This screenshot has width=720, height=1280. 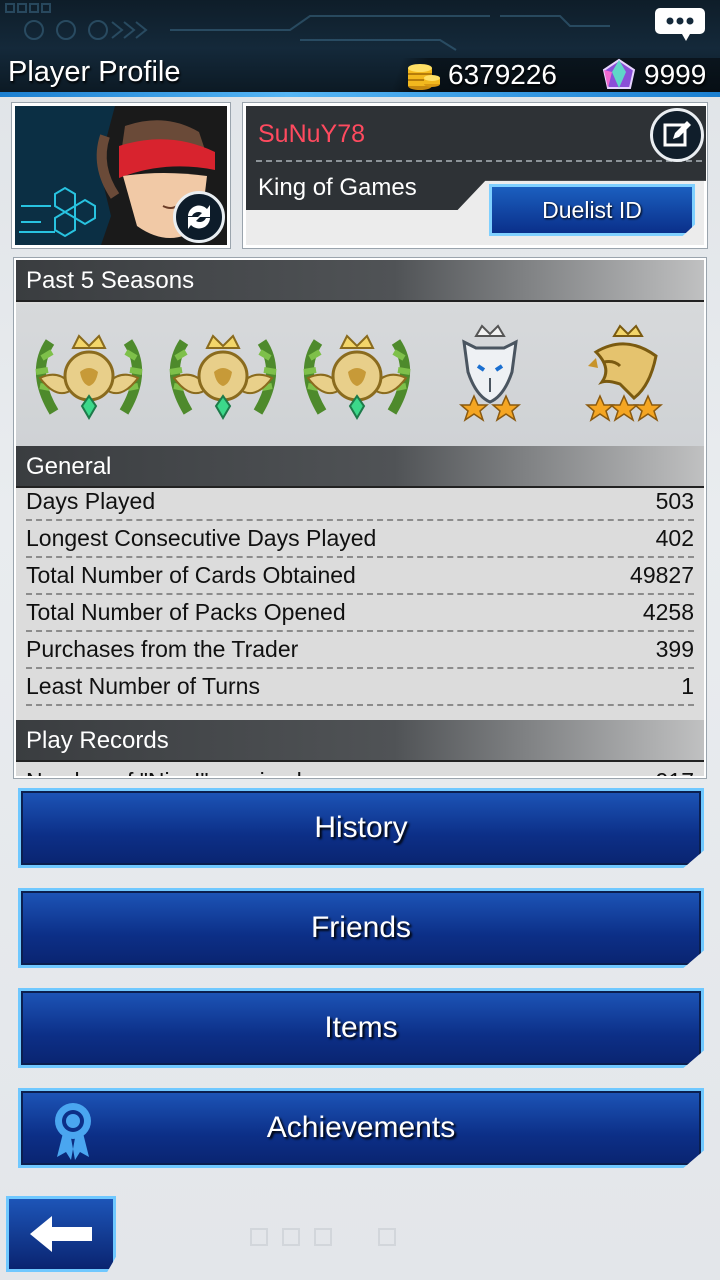 What do you see at coordinates (675, 74) in the screenshot?
I see `gem-amount: 9999` at bounding box center [675, 74].